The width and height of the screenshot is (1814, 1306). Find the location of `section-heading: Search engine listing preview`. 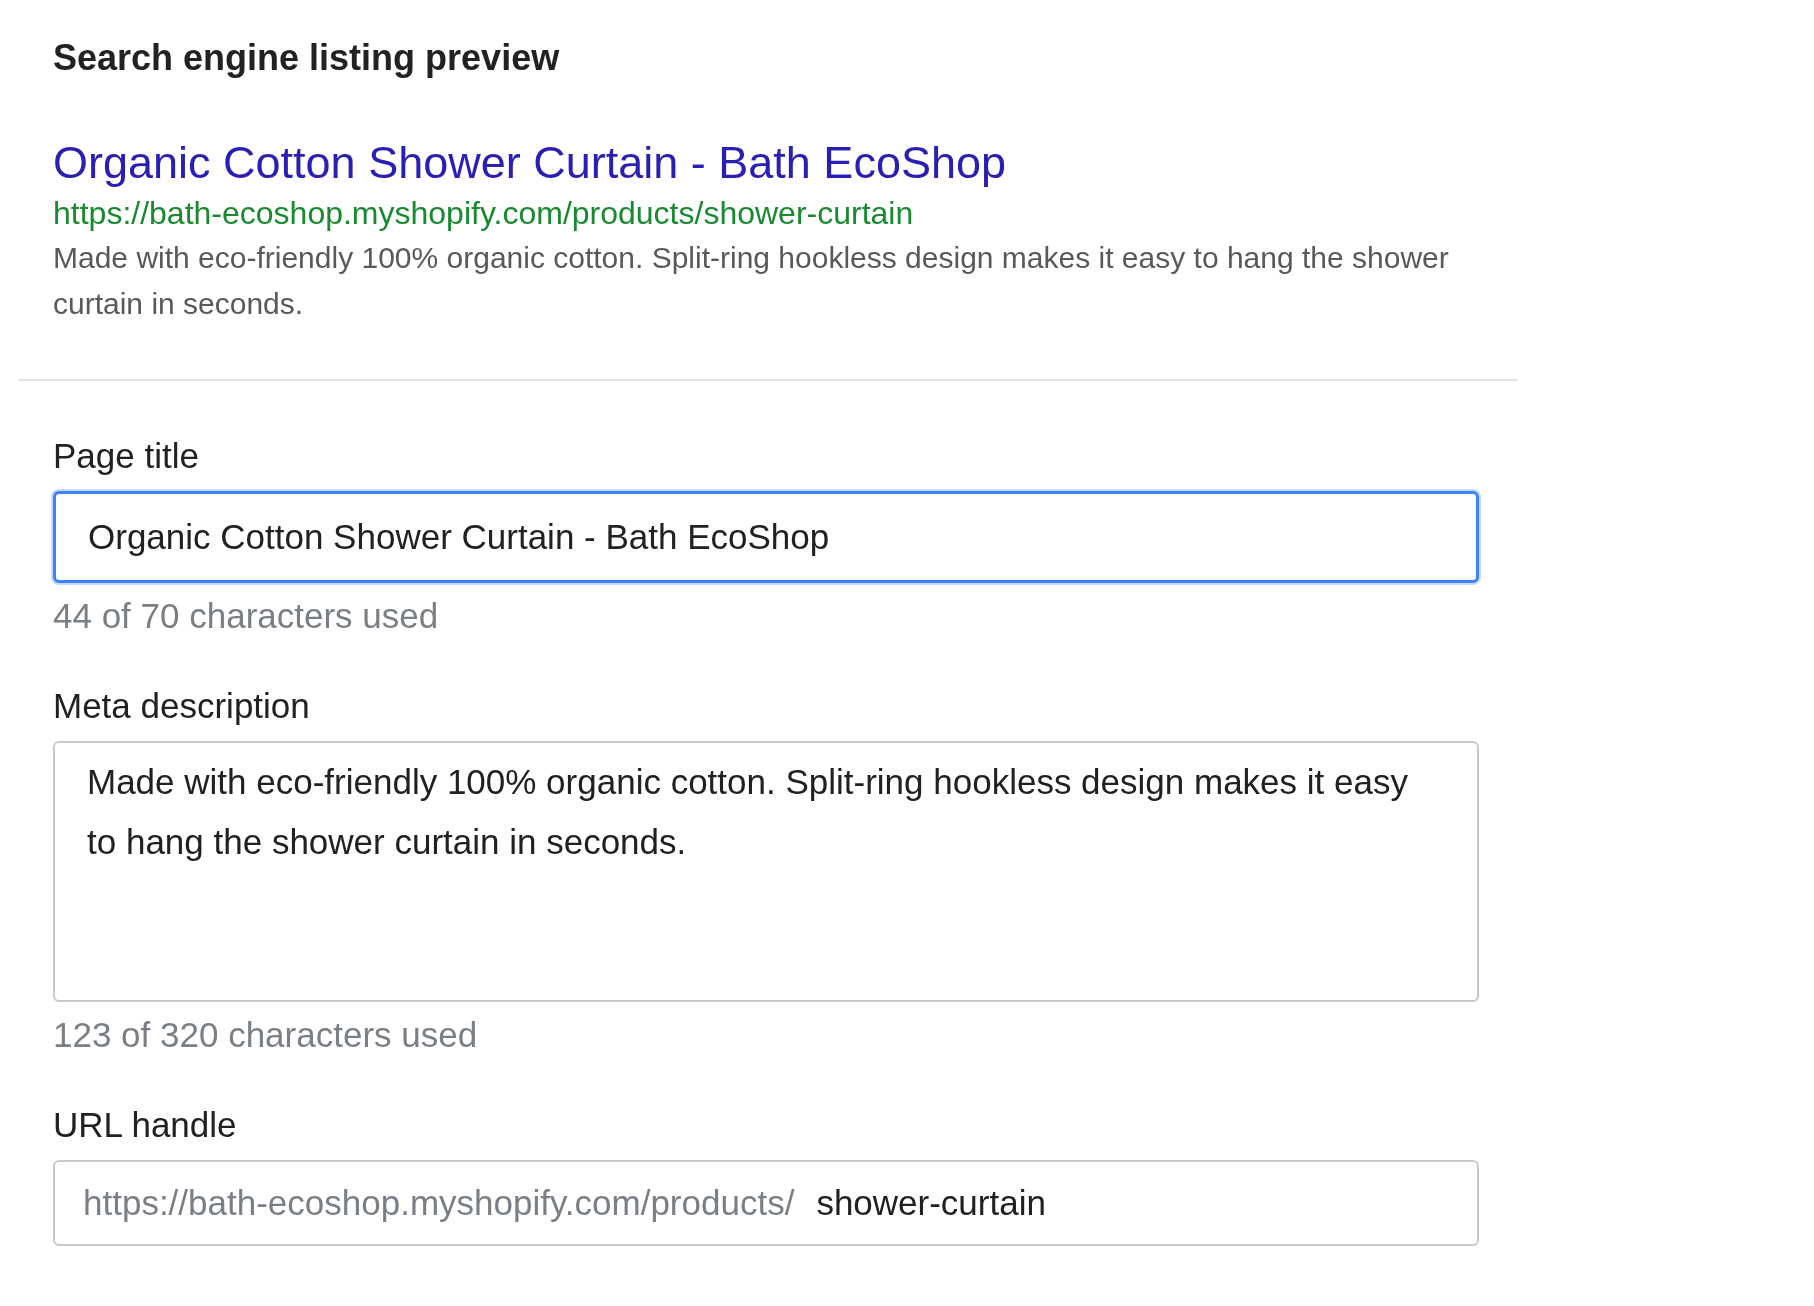

section-heading: Search engine listing preview is located at coordinates (307, 58).